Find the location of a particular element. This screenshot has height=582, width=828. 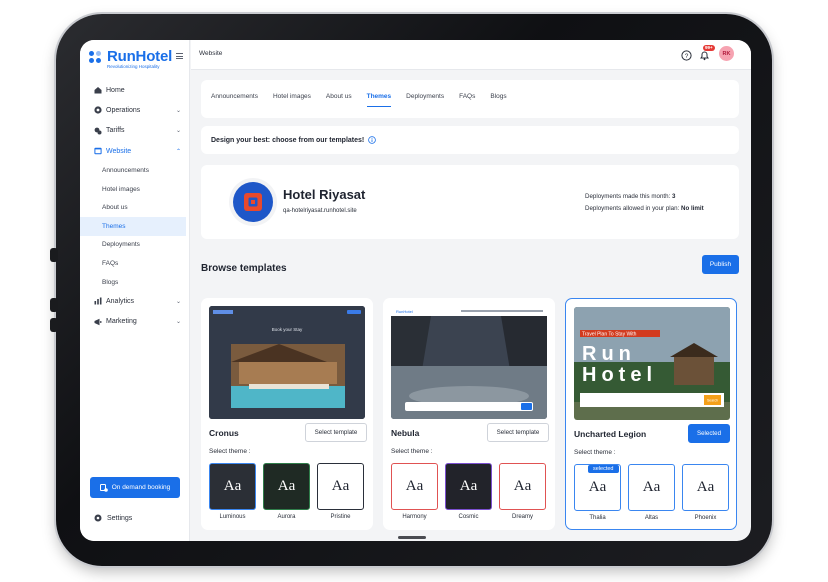

theme-name: Aurora is located at coordinates (286, 517).